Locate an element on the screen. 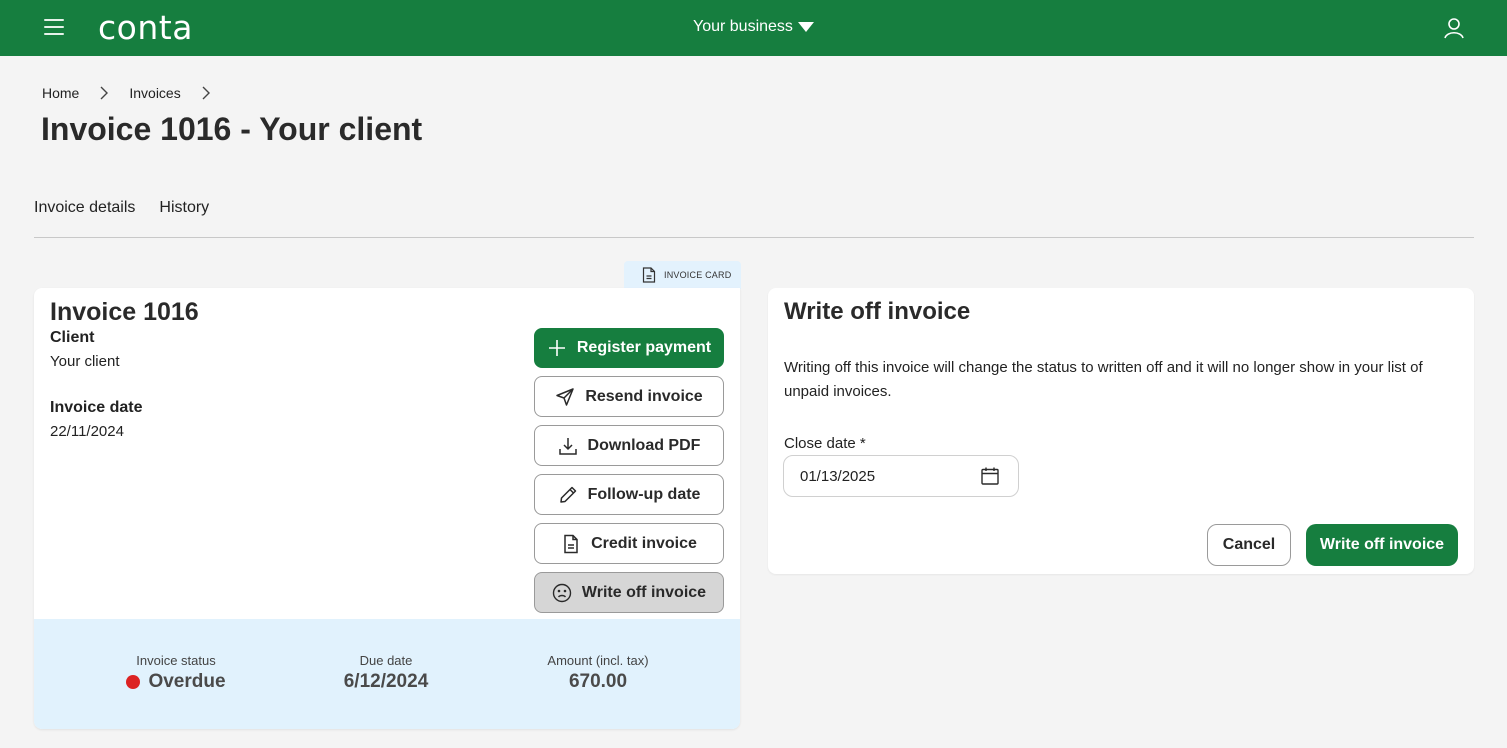  tab-invoice-details: Invoice details is located at coordinates (84, 208).